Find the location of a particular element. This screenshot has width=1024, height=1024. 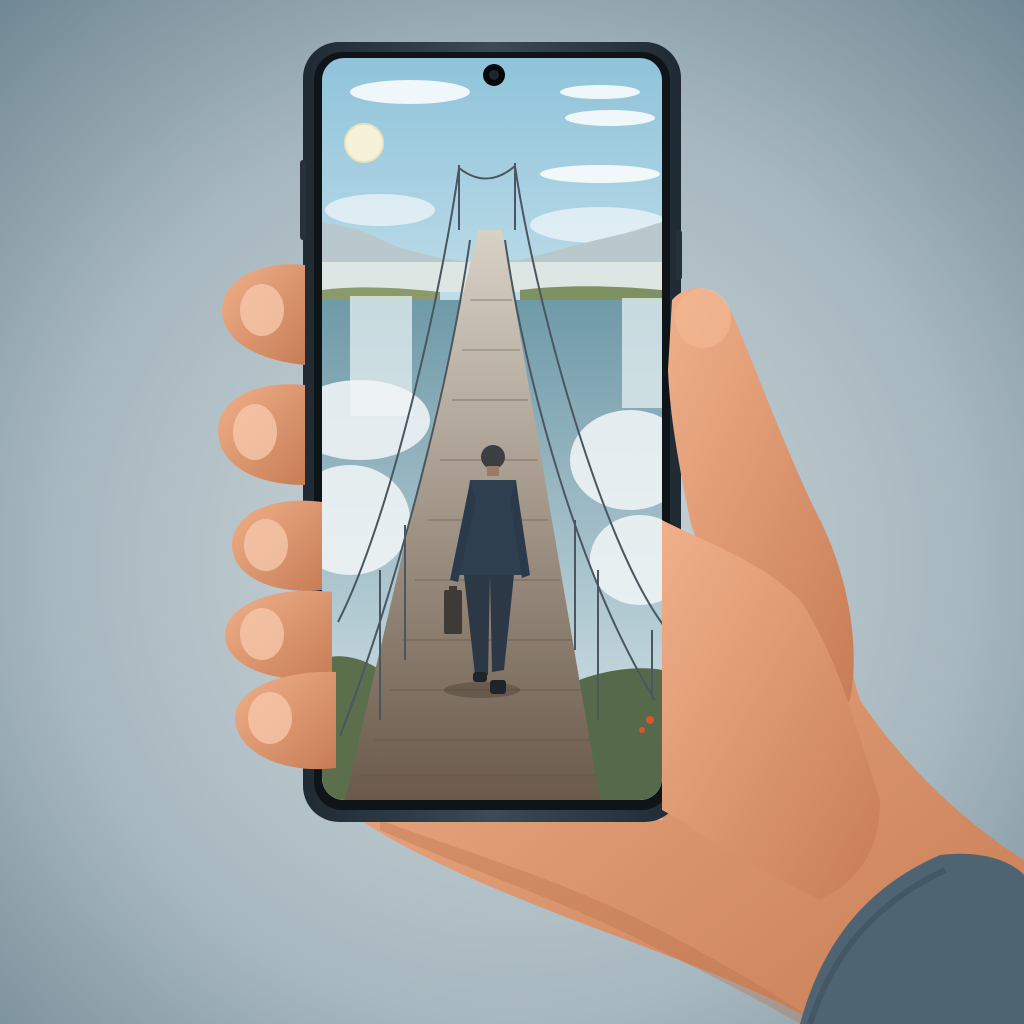

briefcase-icon is located at coordinates (453, 612).